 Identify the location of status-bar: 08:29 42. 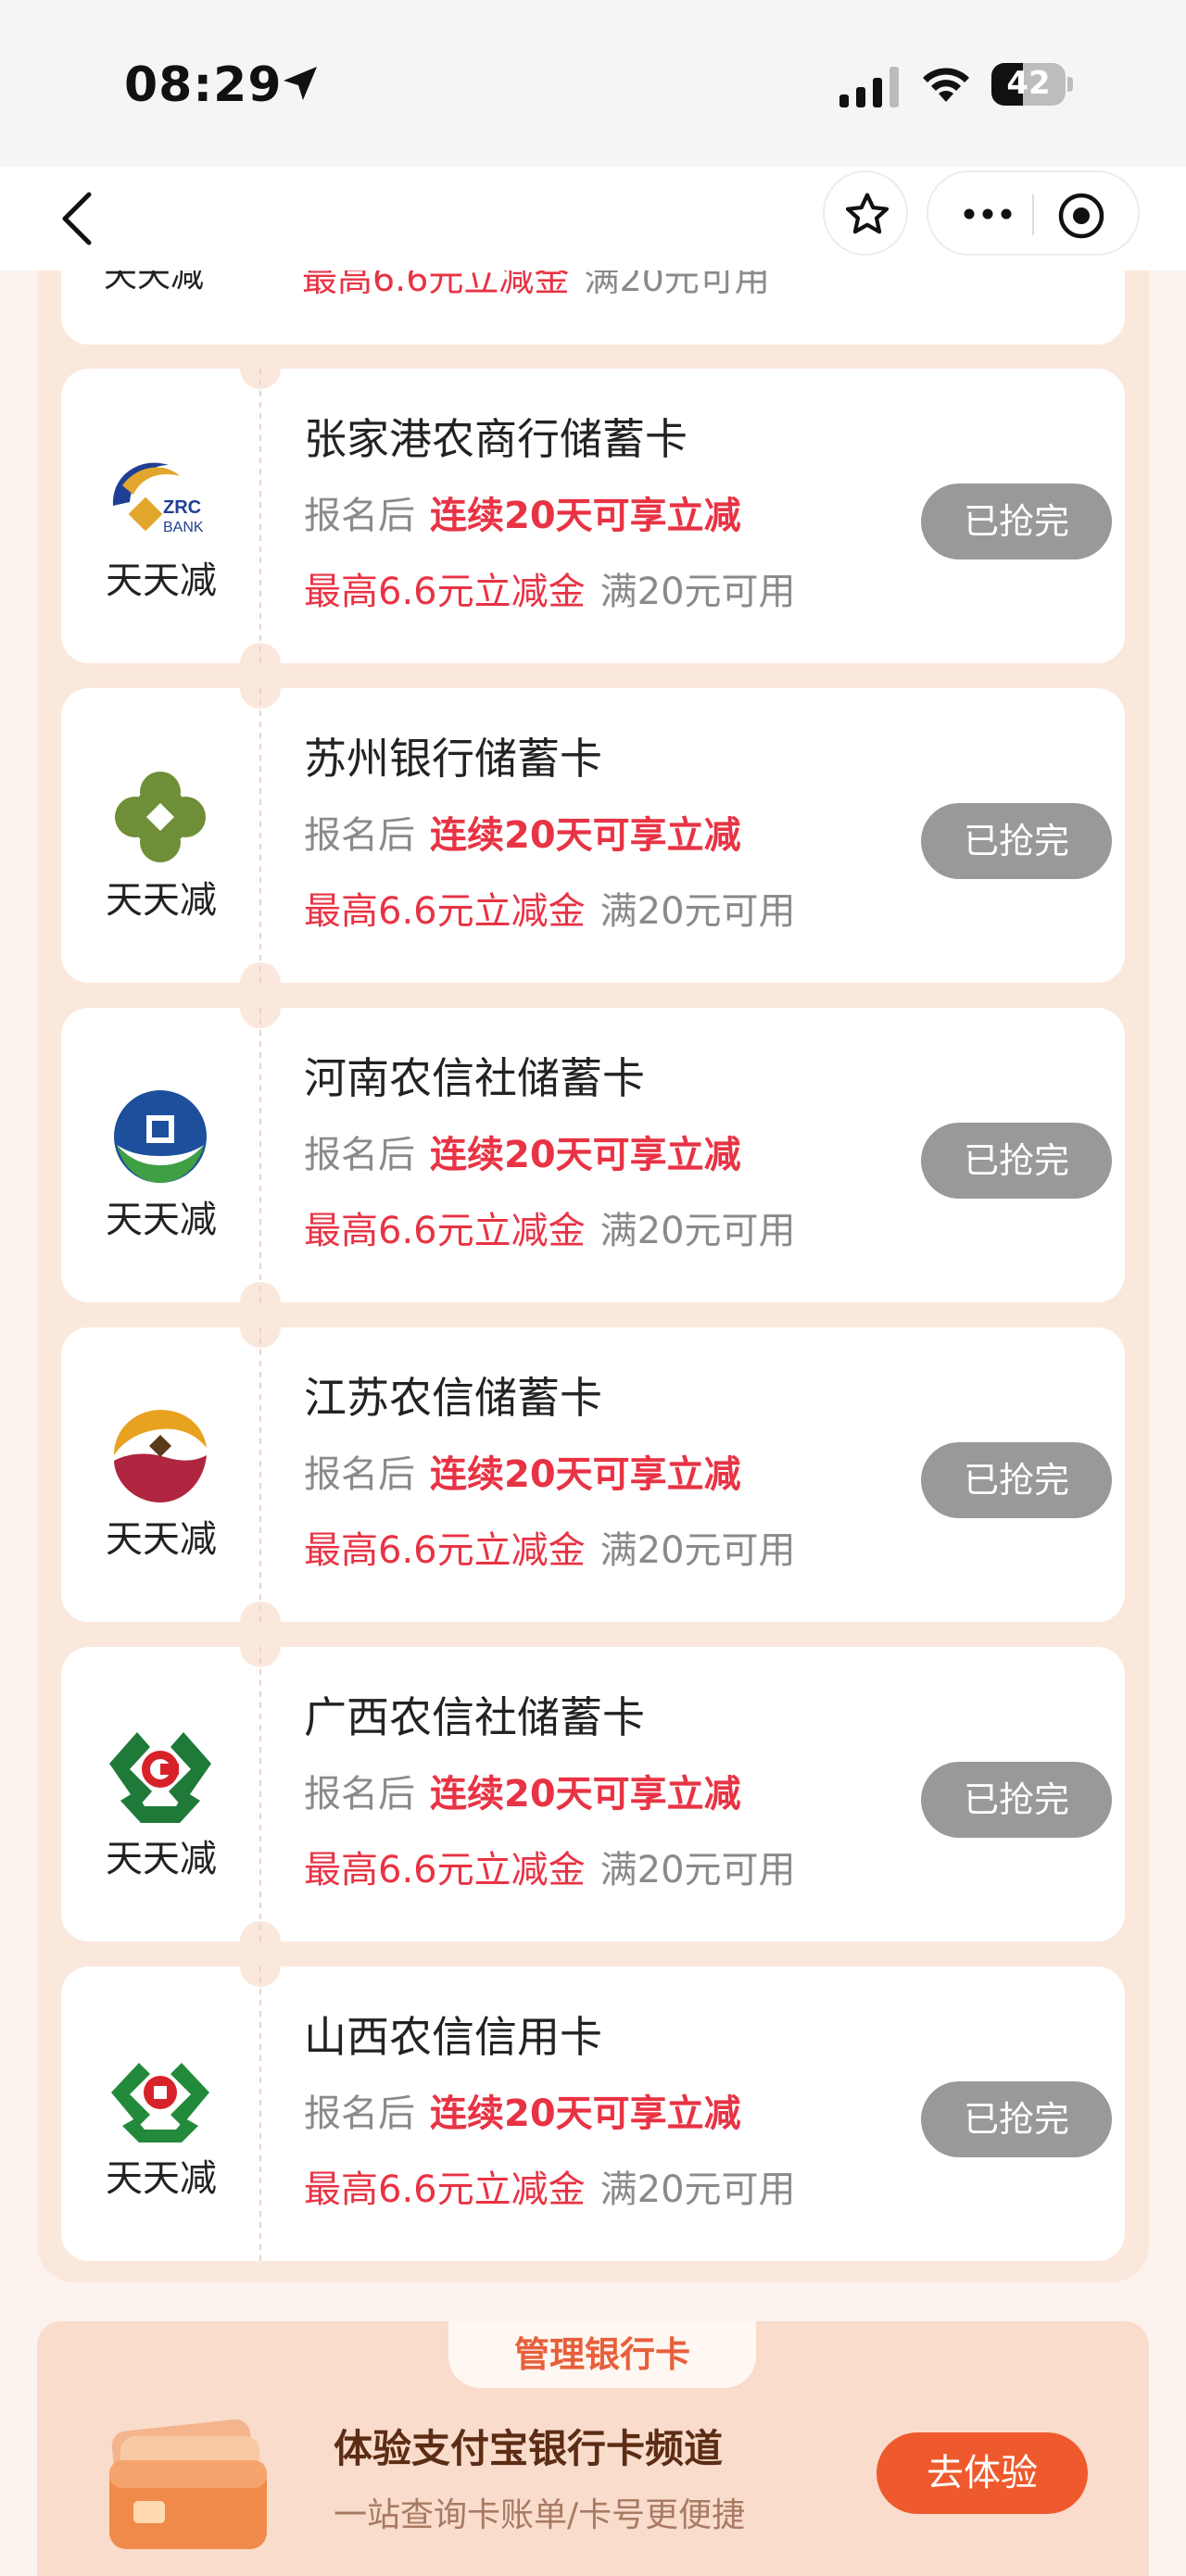
(593, 83).